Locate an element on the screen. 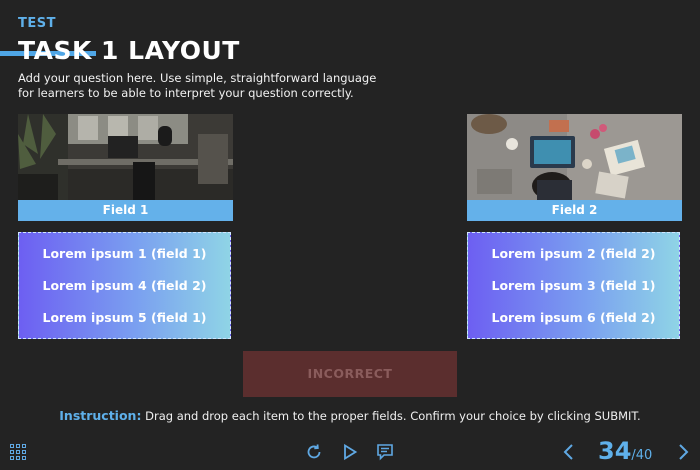 The image size is (700, 470). drag-item: Lorem ipsum 5 (field 1) is located at coordinates (124, 317).